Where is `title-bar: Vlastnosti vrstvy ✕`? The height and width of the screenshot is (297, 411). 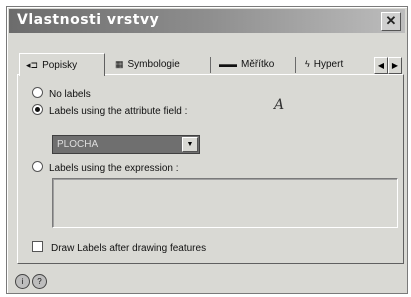
title-bar: Vlastnosti vrstvy ✕ is located at coordinates (207, 21).